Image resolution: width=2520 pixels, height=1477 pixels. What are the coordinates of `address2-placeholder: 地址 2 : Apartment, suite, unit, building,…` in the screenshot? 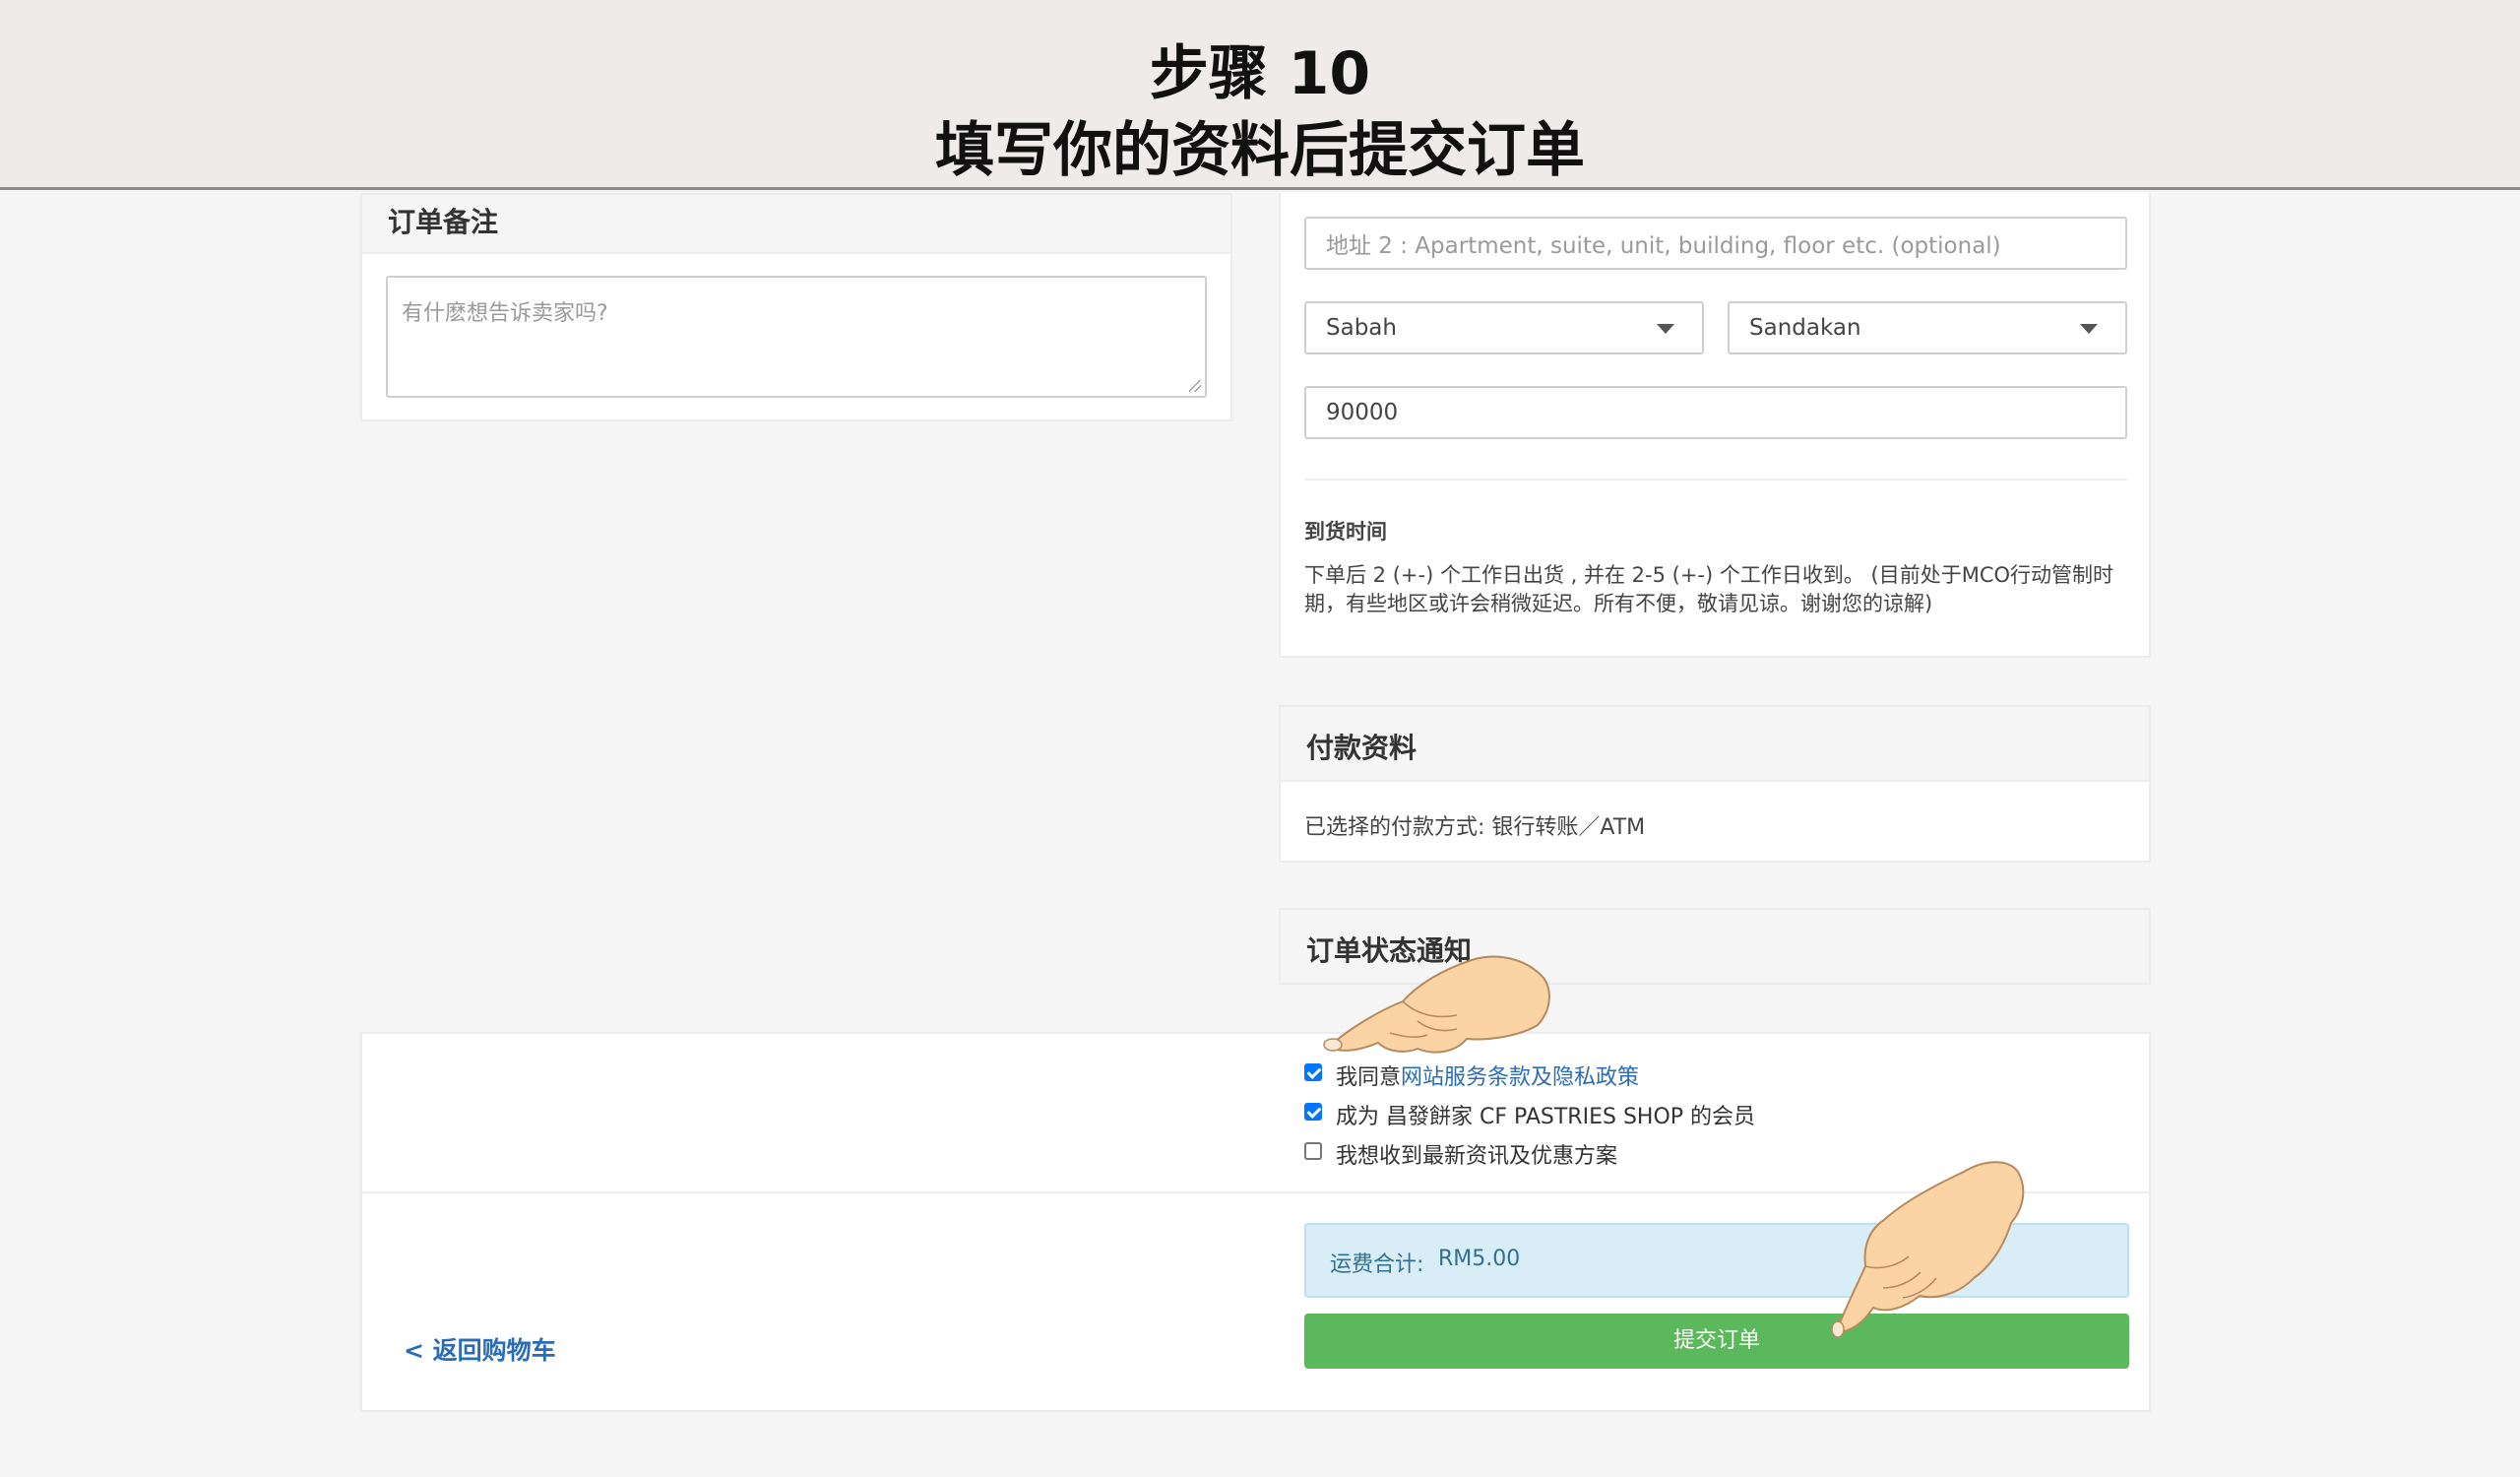 It's located at (1663, 246).